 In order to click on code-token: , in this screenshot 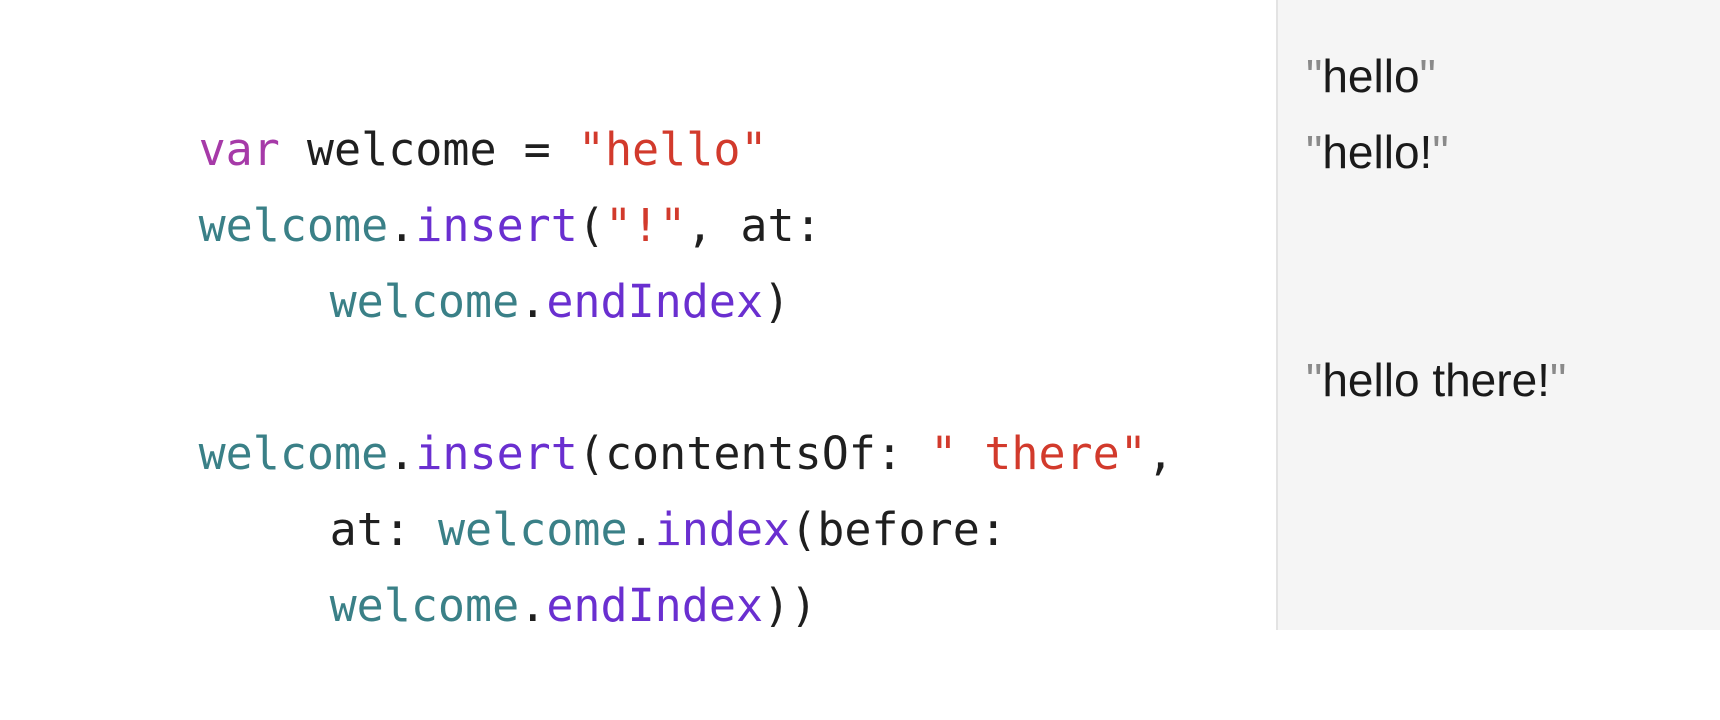, I will do `click(1160, 453)`.